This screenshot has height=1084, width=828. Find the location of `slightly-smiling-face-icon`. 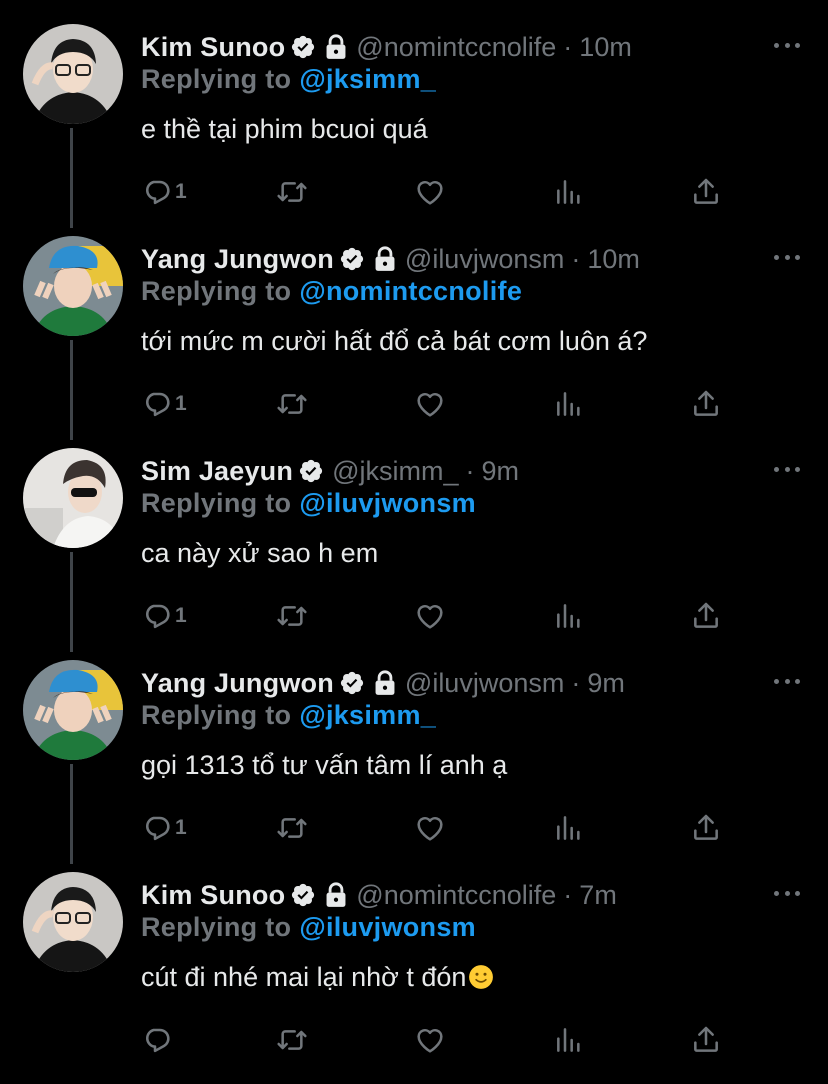

slightly-smiling-face-icon is located at coordinates (481, 977).